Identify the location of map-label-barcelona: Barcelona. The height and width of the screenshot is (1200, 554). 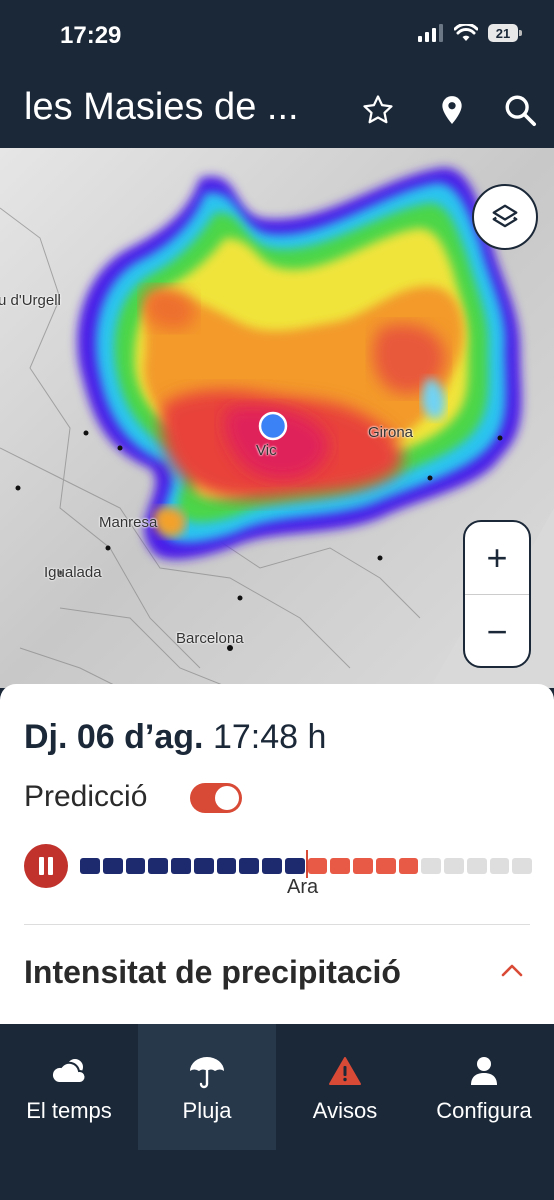
(210, 638).